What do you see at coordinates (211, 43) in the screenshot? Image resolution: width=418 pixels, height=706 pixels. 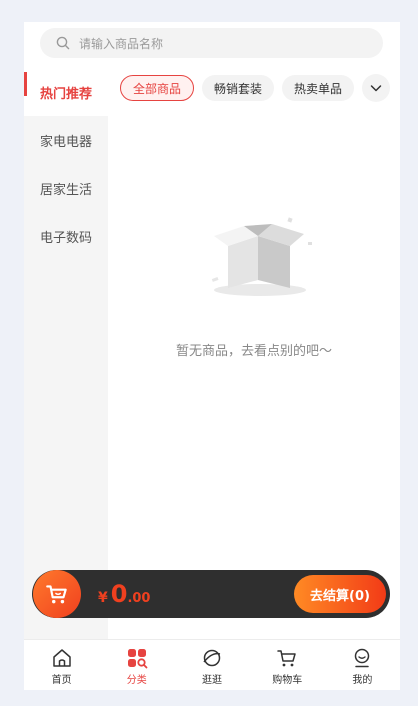 I see `search-bar: 请输入商品名称` at bounding box center [211, 43].